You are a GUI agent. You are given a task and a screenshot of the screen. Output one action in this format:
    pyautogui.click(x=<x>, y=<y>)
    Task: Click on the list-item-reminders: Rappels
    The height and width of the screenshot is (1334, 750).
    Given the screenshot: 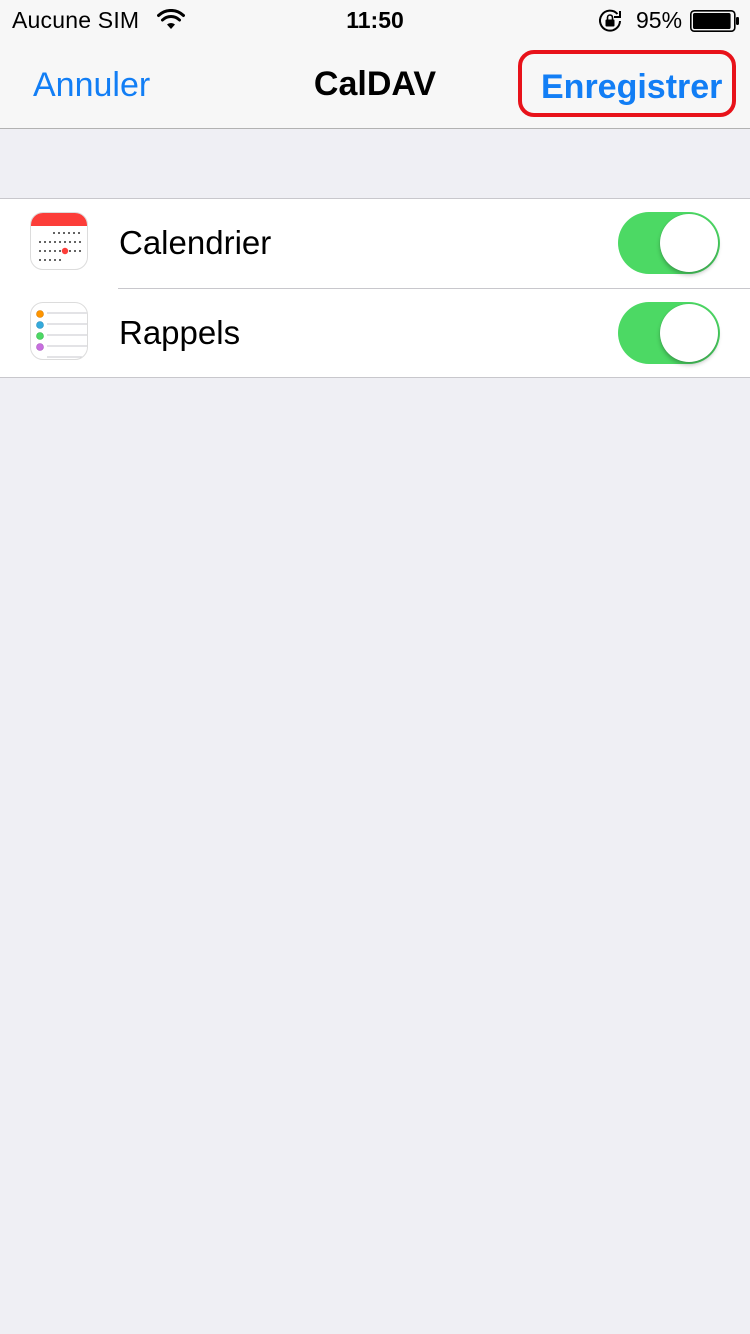 What is the action you would take?
    pyautogui.click(x=375, y=332)
    